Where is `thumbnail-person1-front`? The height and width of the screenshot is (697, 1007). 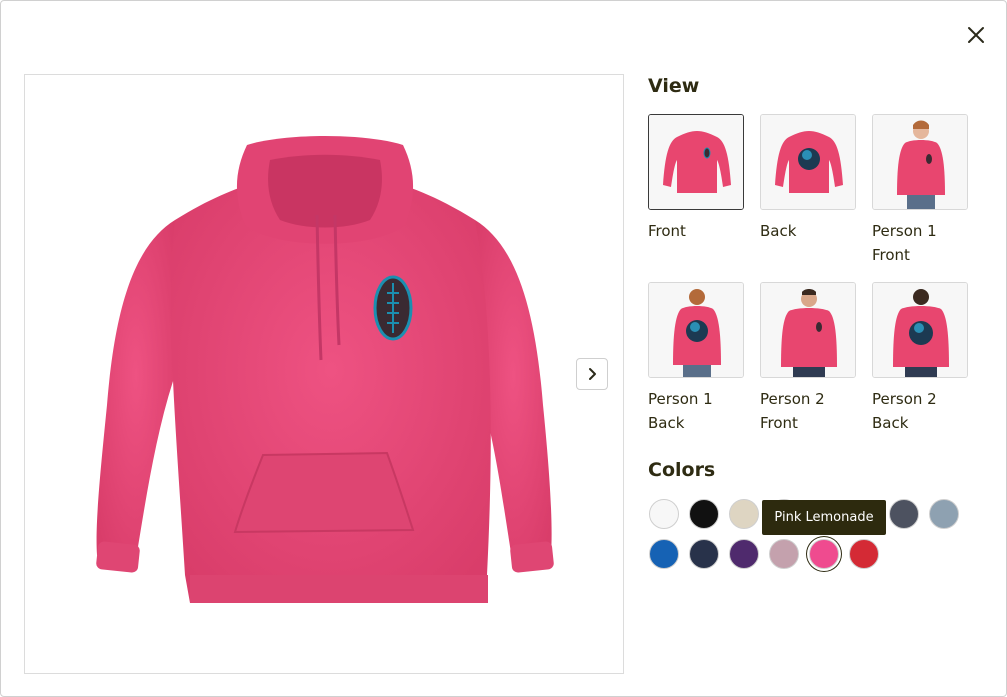
thumbnail-person1-front is located at coordinates (920, 162).